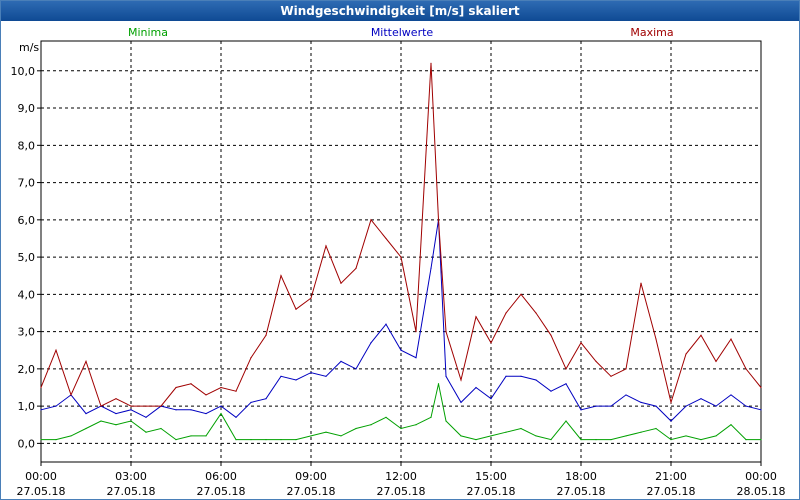 The height and width of the screenshot is (500, 800). I want to click on x-tick-time: 03:00, so click(131, 476).